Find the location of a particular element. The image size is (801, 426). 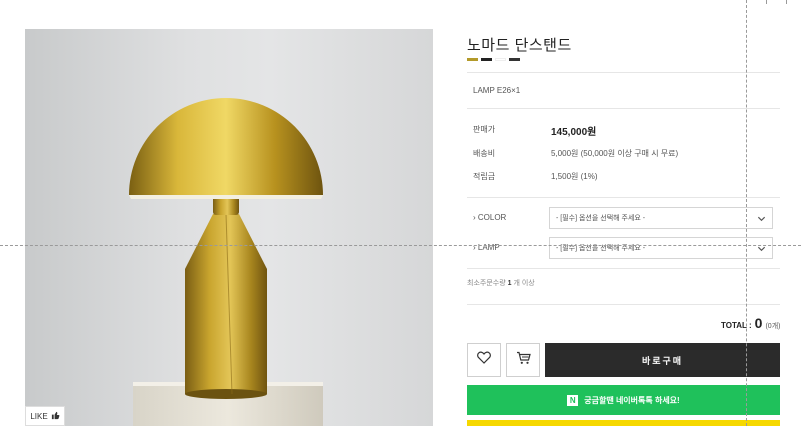

min-order-count: 1 is located at coordinates (509, 283).